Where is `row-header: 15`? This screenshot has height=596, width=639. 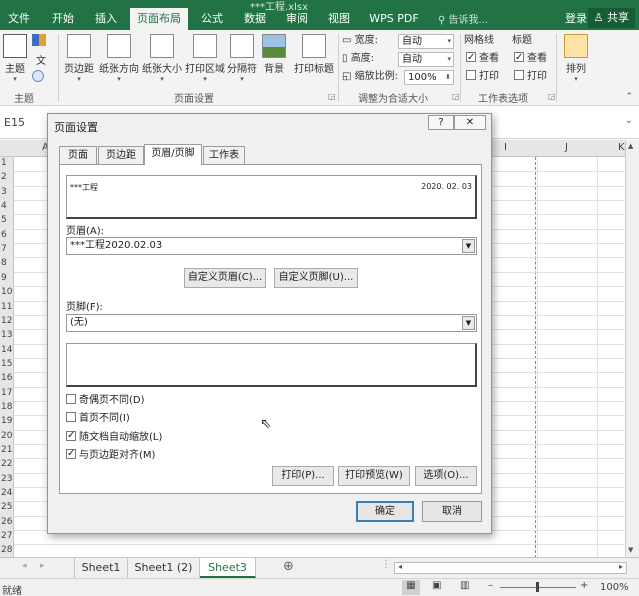 row-header: 15 is located at coordinates (7, 364).